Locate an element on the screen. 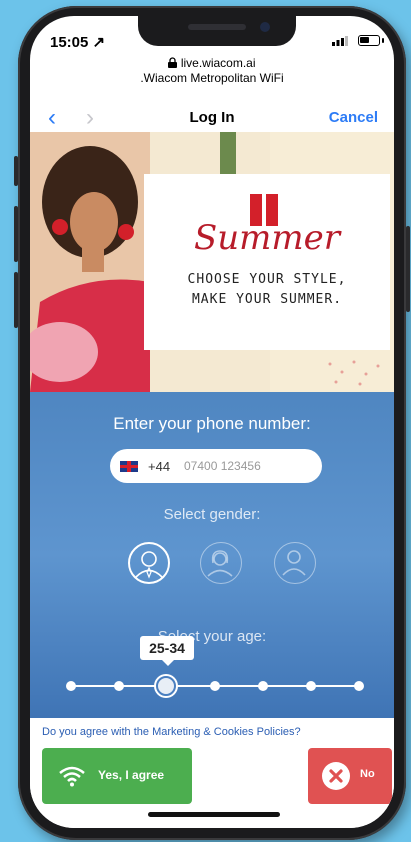 Image resolution: width=411 pixels, height=842 pixels. mute-switch is located at coordinates (16, 171).